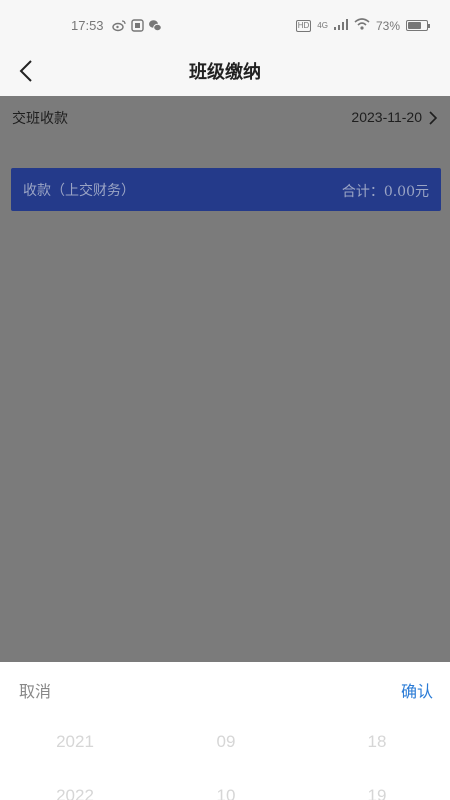 The image size is (450, 800). I want to click on signal-icon, so click(340, 25).